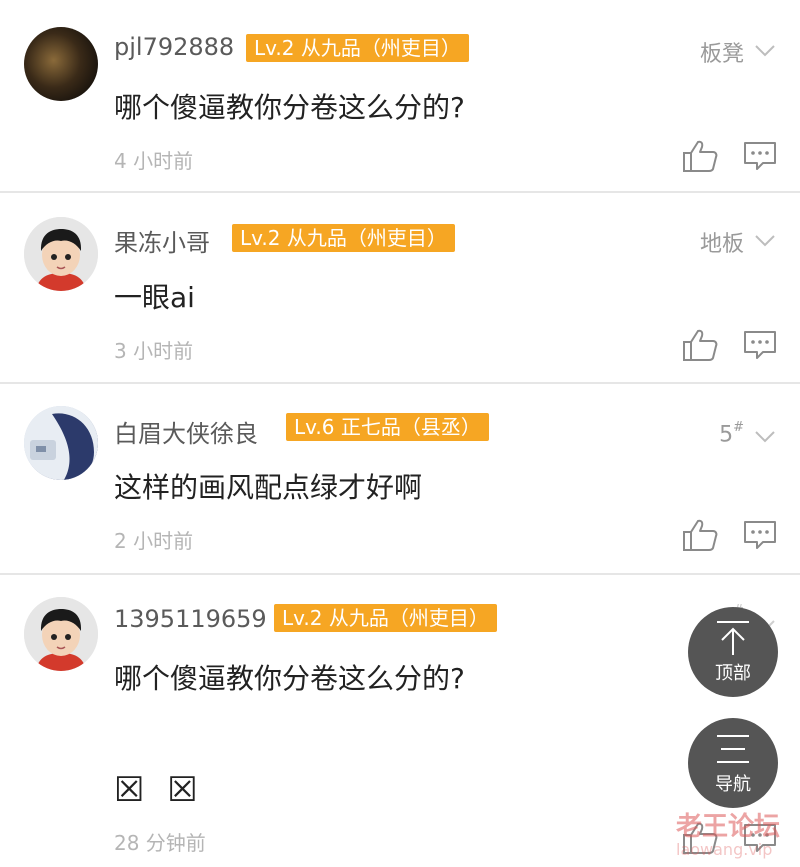  I want to click on floor-number: 5, so click(726, 435).